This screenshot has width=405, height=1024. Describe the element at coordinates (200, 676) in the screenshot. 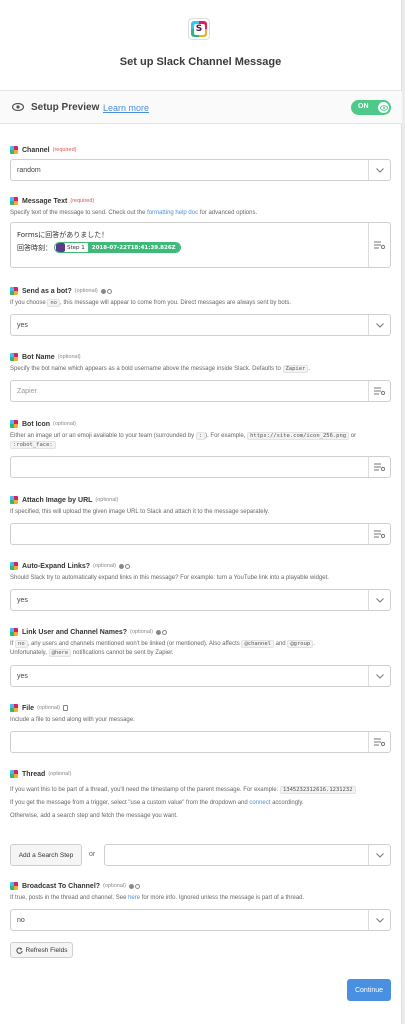

I see `link-names-select: yes` at that location.